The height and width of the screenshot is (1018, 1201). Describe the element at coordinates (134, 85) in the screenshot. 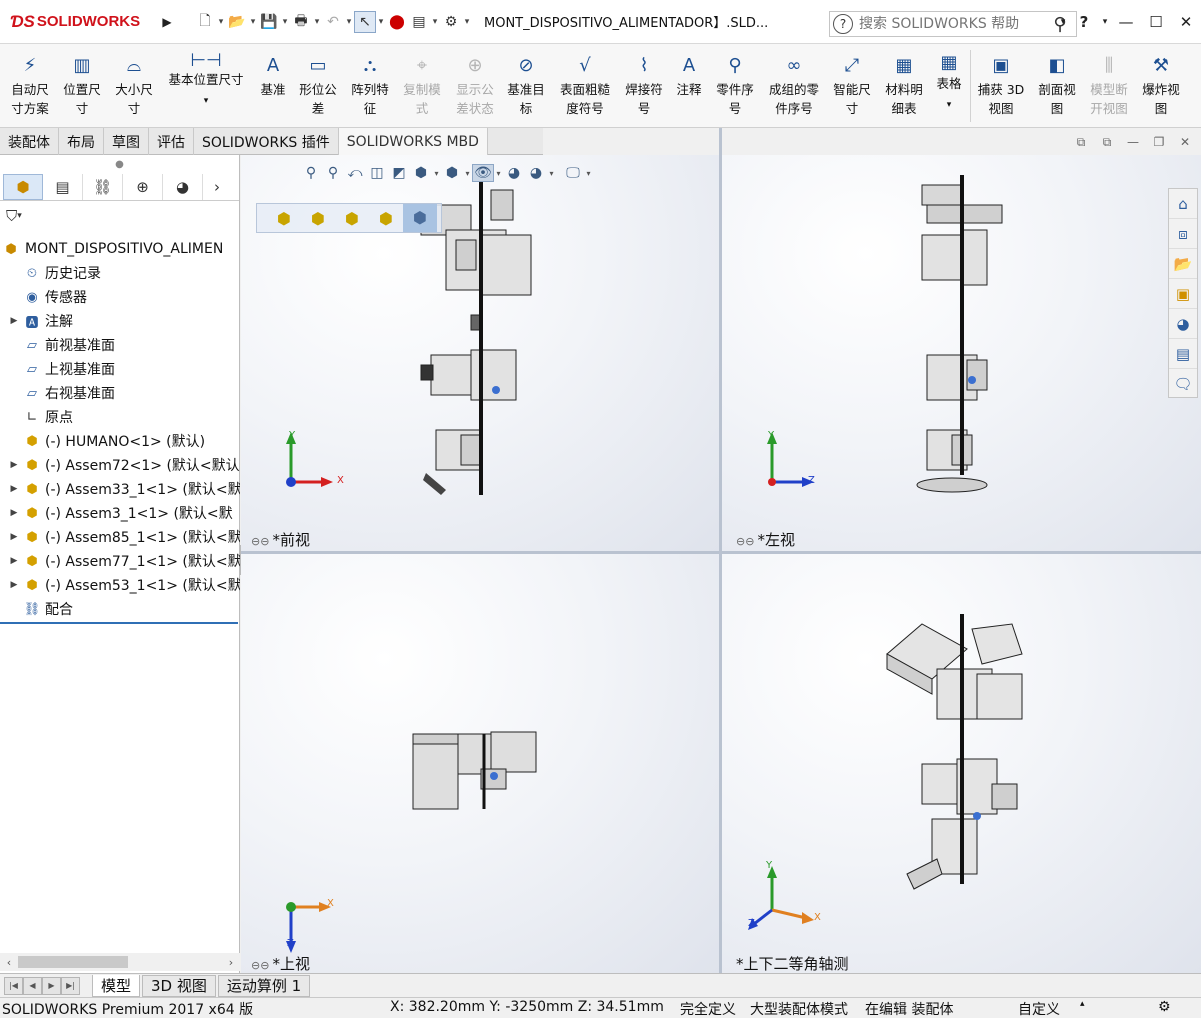

I see `size-dimension-button: ⌓ 大小尺寸` at that location.